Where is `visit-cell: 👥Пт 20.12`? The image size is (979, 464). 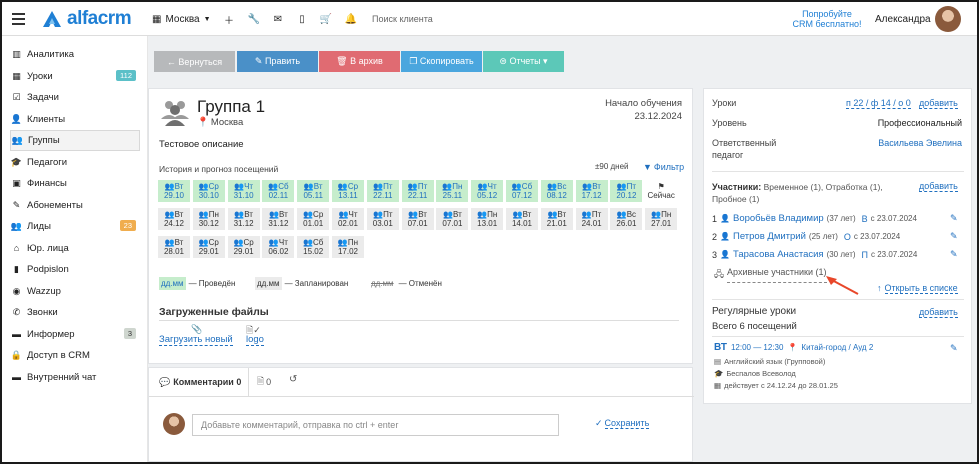
visit-cell: 👥Пт 20.12 is located at coordinates (626, 191).